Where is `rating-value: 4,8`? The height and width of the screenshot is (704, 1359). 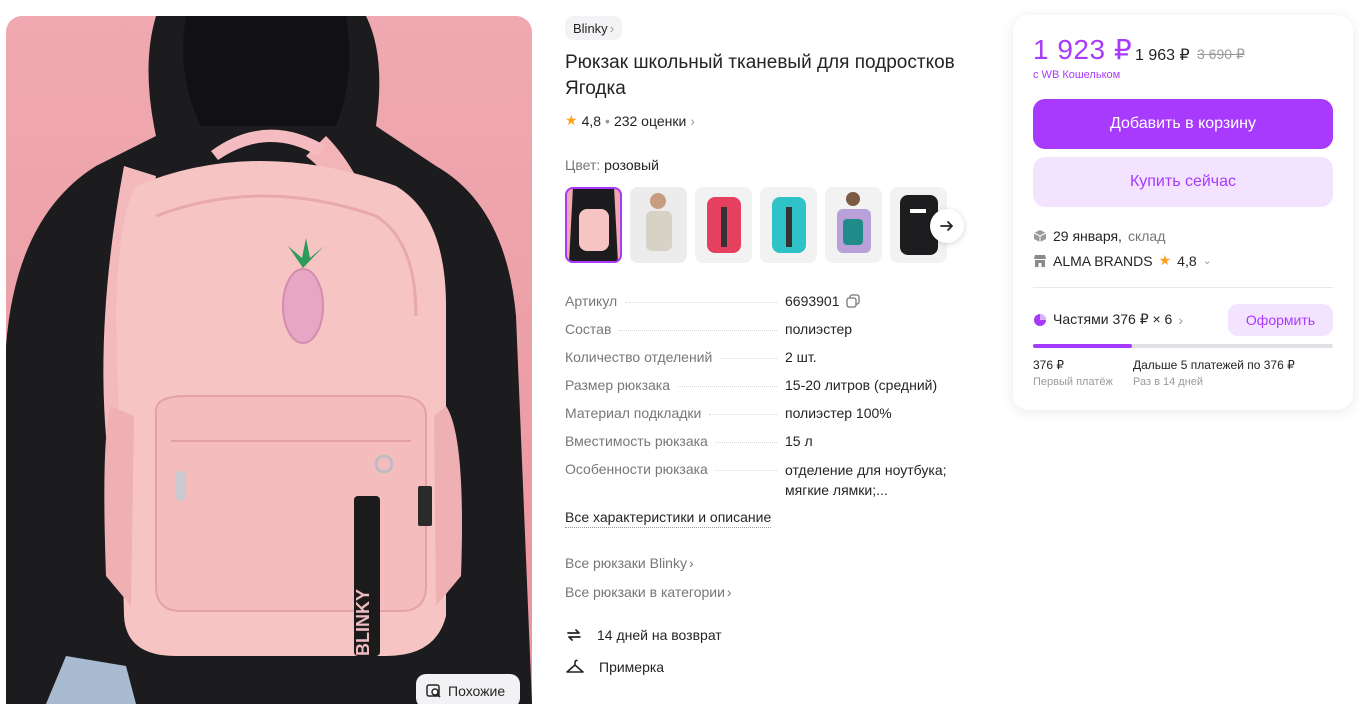 rating-value: 4,8 is located at coordinates (591, 120).